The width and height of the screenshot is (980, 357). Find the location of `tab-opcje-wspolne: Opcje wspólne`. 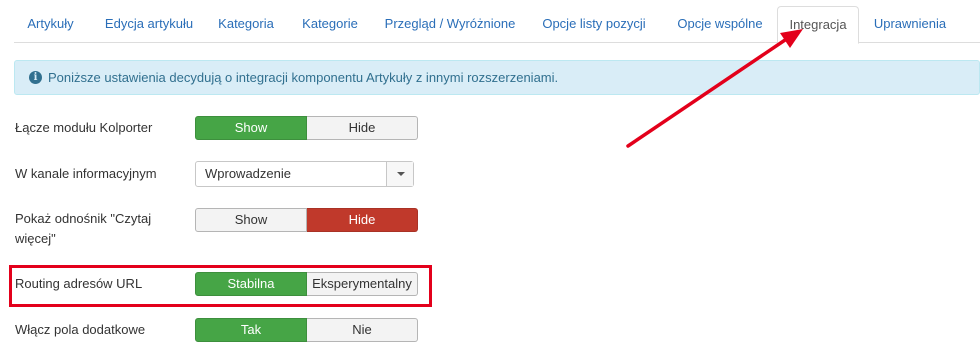

tab-opcje-wspolne: Opcje wspólne is located at coordinates (720, 24).